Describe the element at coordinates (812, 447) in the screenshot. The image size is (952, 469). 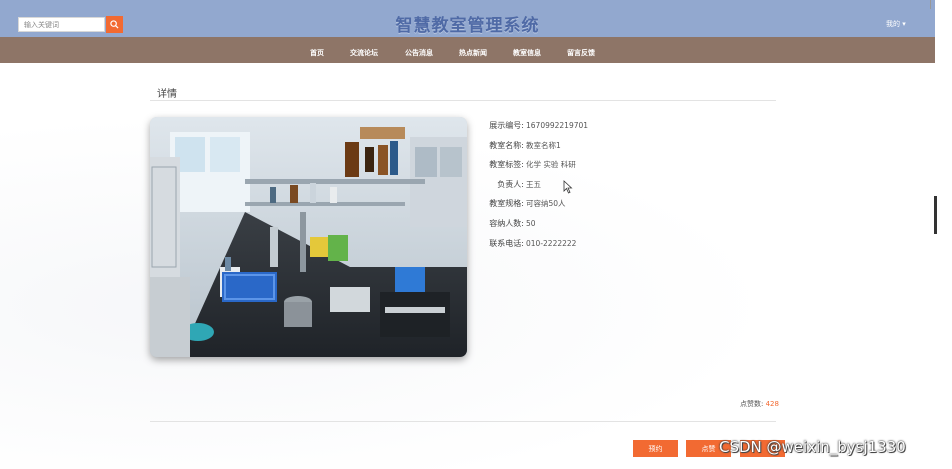
I see `watermark: CSDN @weixin_bysj1330` at that location.